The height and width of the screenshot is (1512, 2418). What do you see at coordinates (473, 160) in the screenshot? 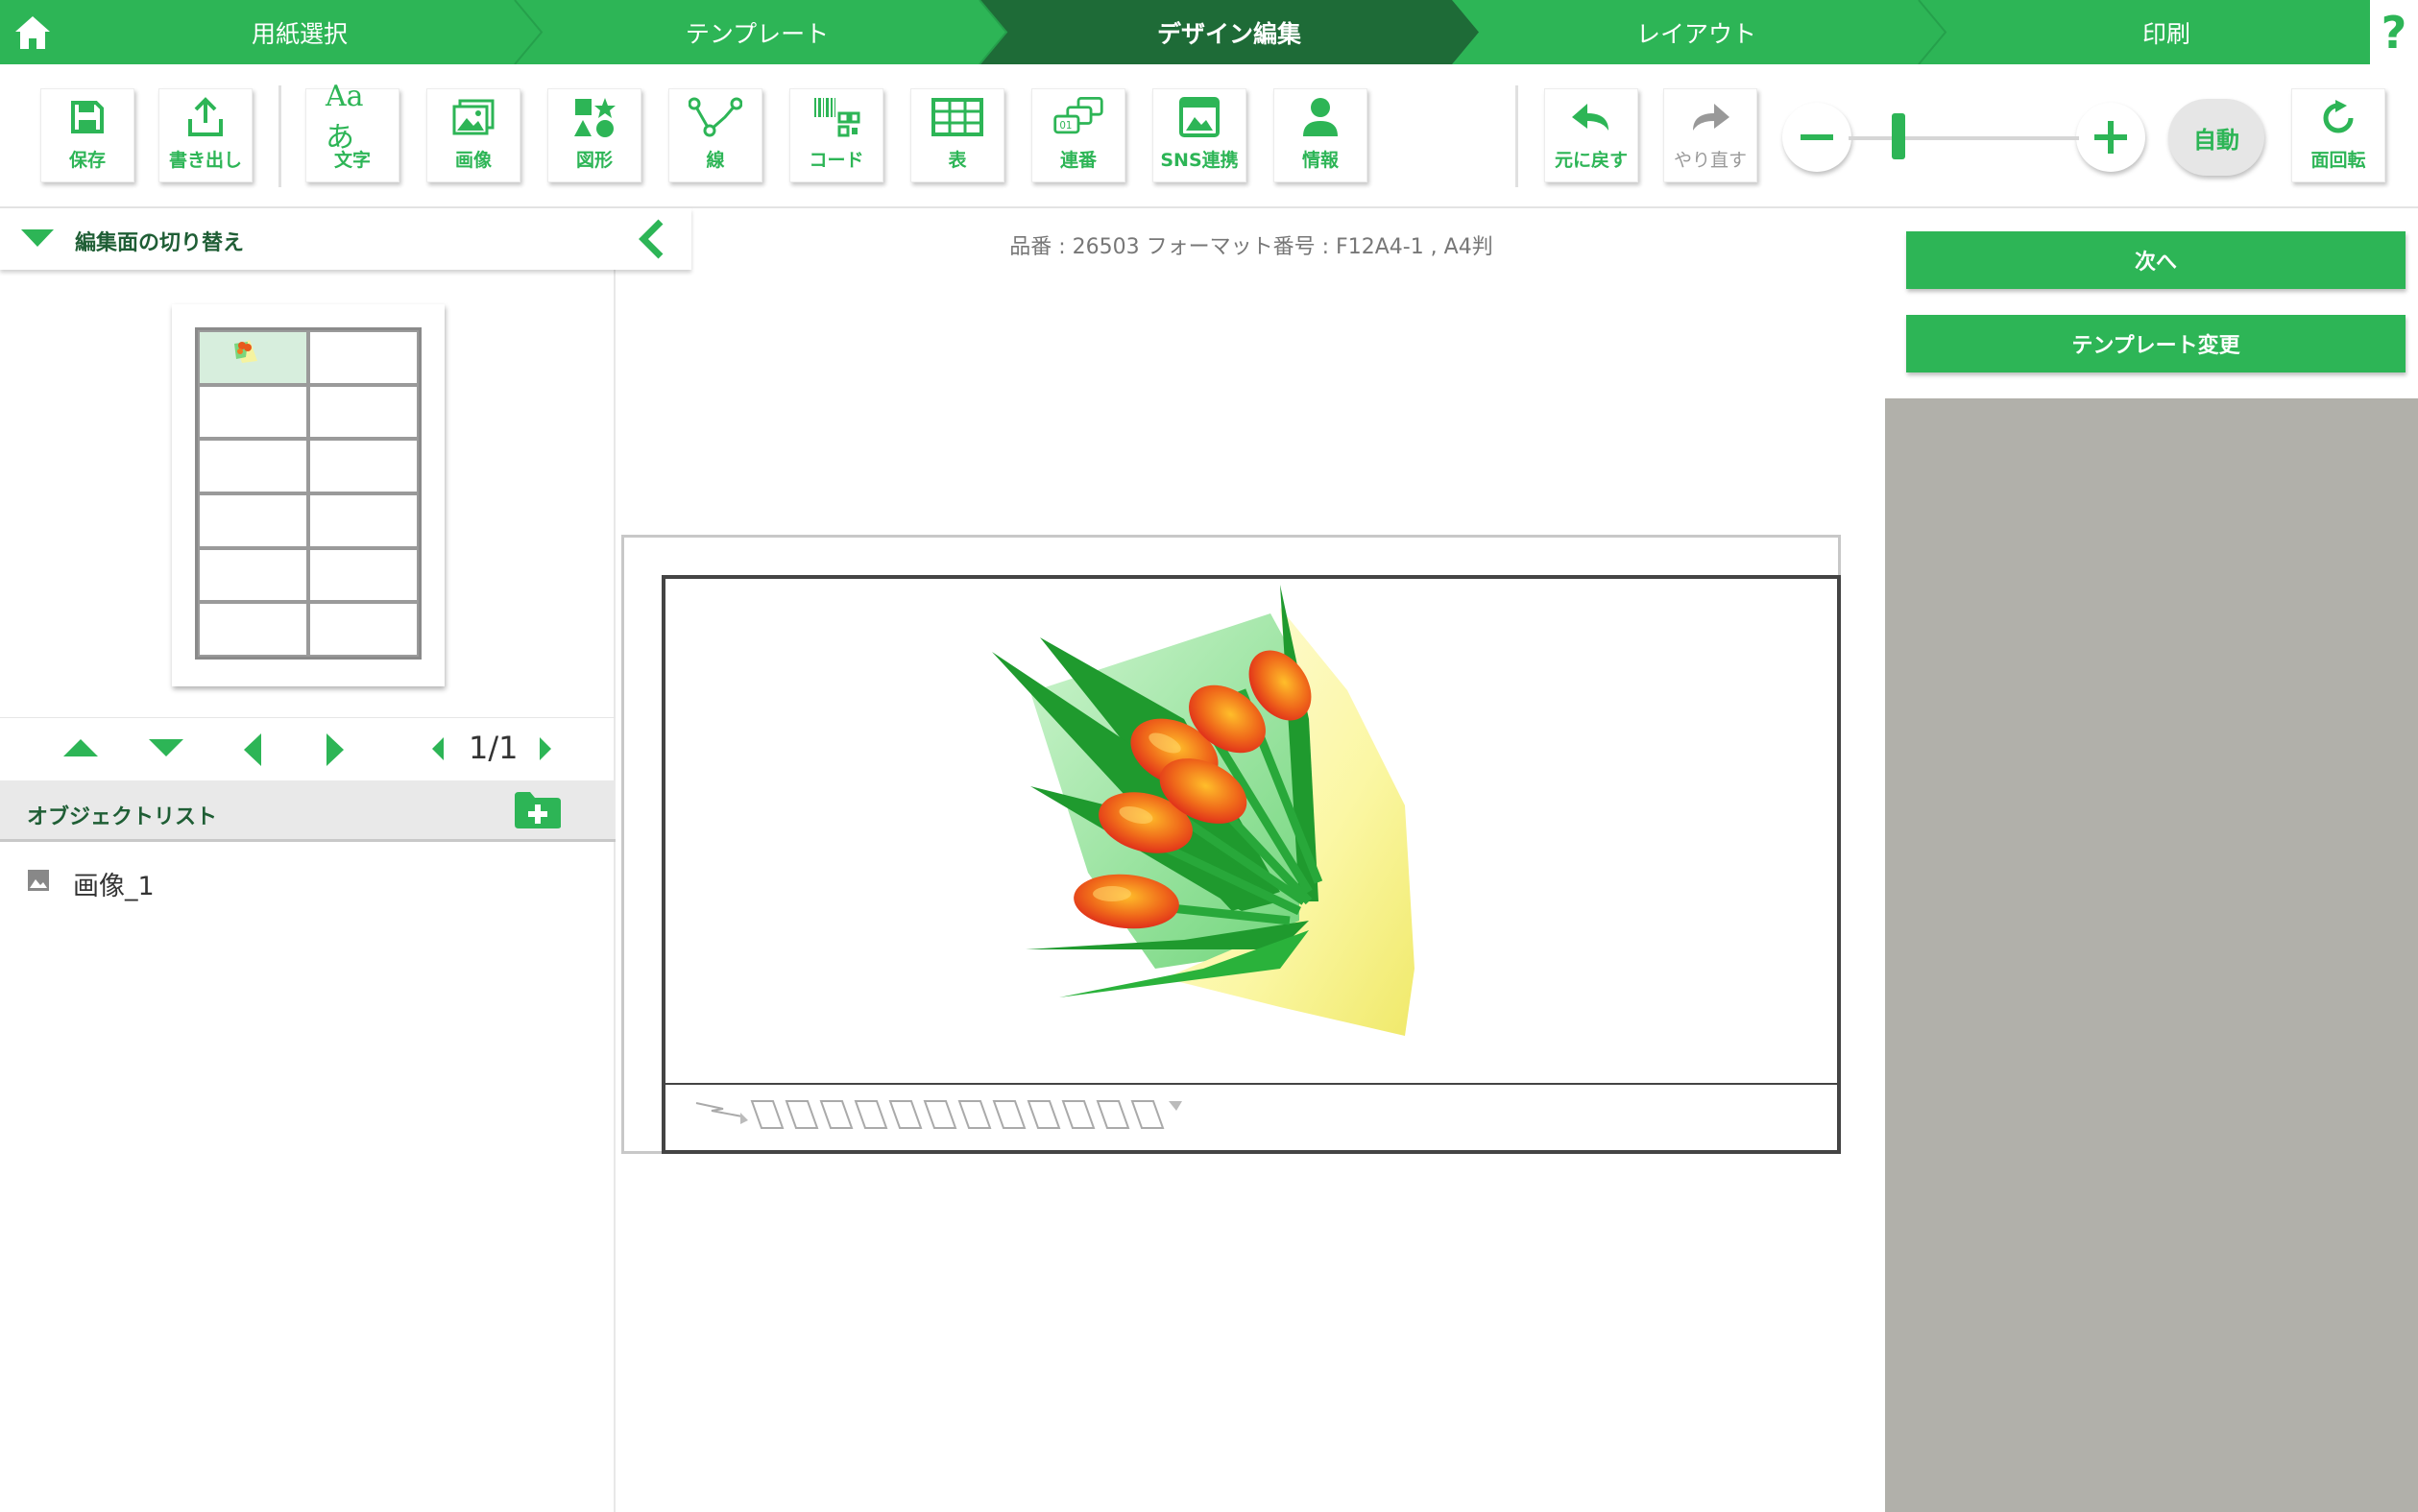
I see `image-label: 画像` at bounding box center [473, 160].